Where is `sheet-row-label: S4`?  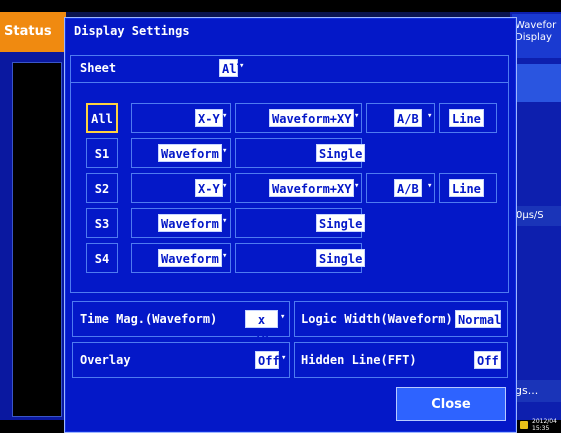
sheet-row-label: S4 is located at coordinates (102, 258).